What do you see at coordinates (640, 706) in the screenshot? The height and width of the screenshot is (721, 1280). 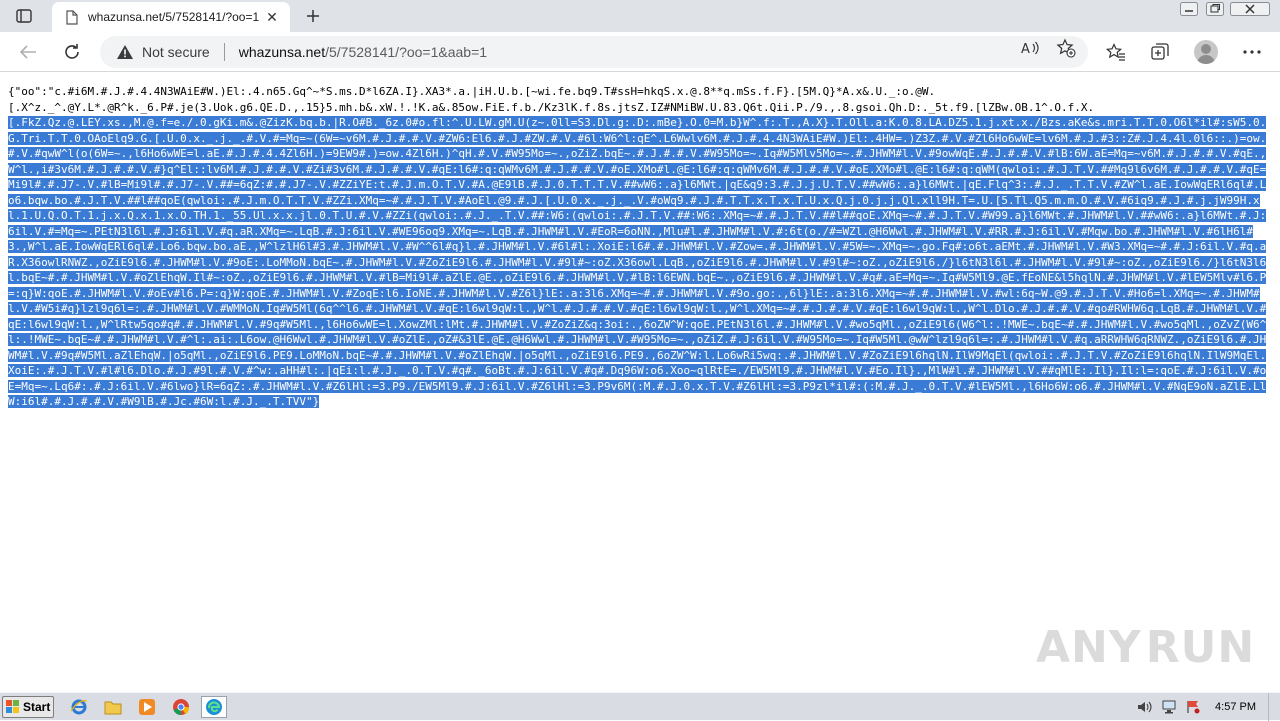 I see `windows-taskbar: Start 4:57 PM` at bounding box center [640, 706].